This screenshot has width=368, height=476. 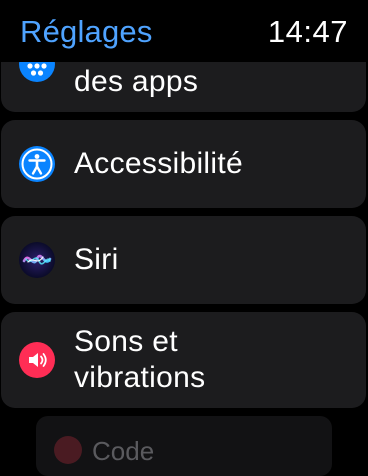 I want to click on cell-label-sounds-line2: vibrations, so click(x=140, y=377).